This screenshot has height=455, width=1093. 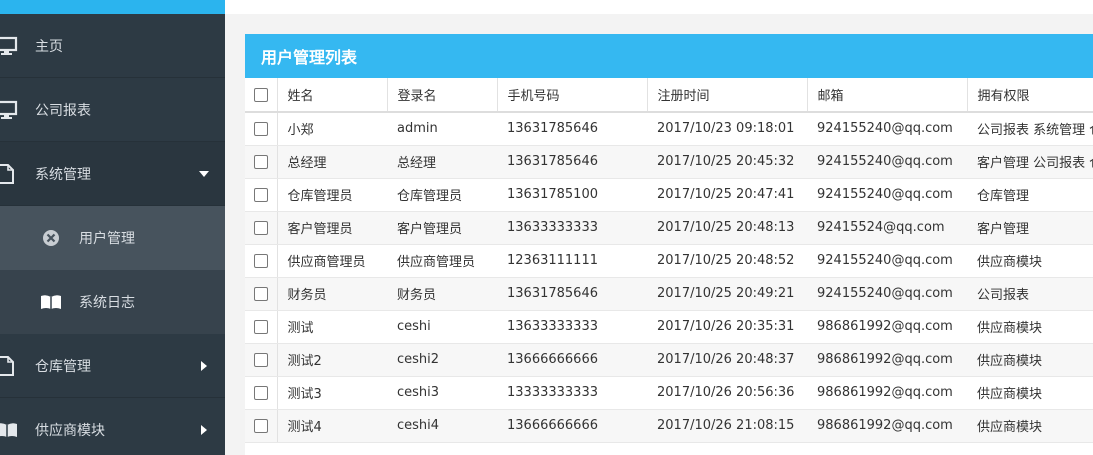 What do you see at coordinates (727, 393) in the screenshot?
I see `cell-register-time: 2017/10/26 20:56:36` at bounding box center [727, 393].